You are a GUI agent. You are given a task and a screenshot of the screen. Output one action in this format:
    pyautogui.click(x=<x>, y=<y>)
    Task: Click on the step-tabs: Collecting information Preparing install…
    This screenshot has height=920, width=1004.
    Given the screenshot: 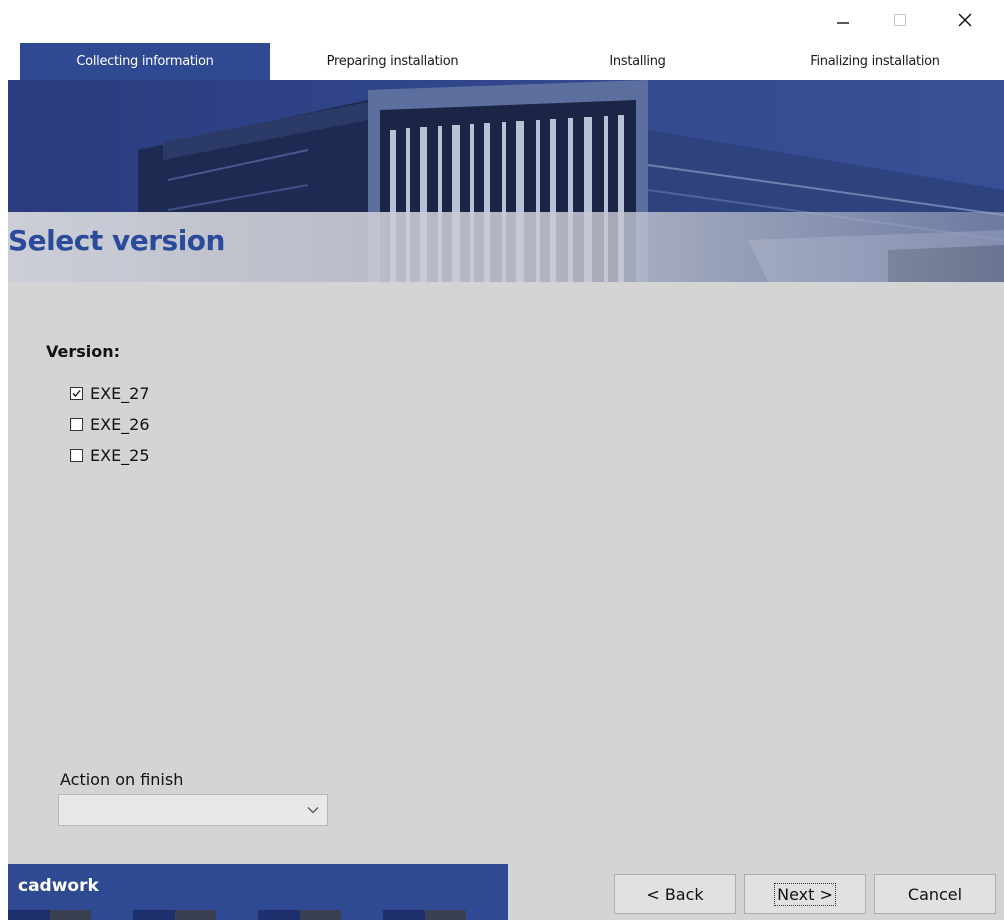 What is the action you would take?
    pyautogui.click(x=502, y=60)
    